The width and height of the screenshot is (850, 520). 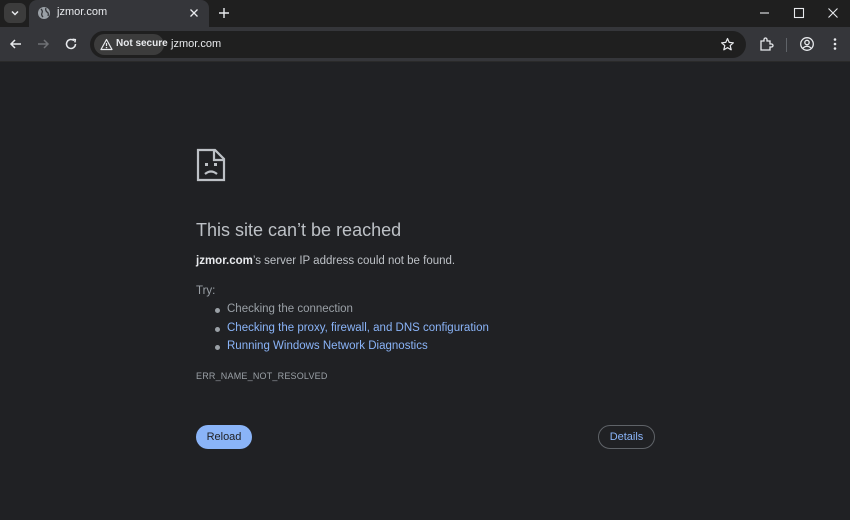 What do you see at coordinates (44, 13) in the screenshot?
I see `globe-icon` at bounding box center [44, 13].